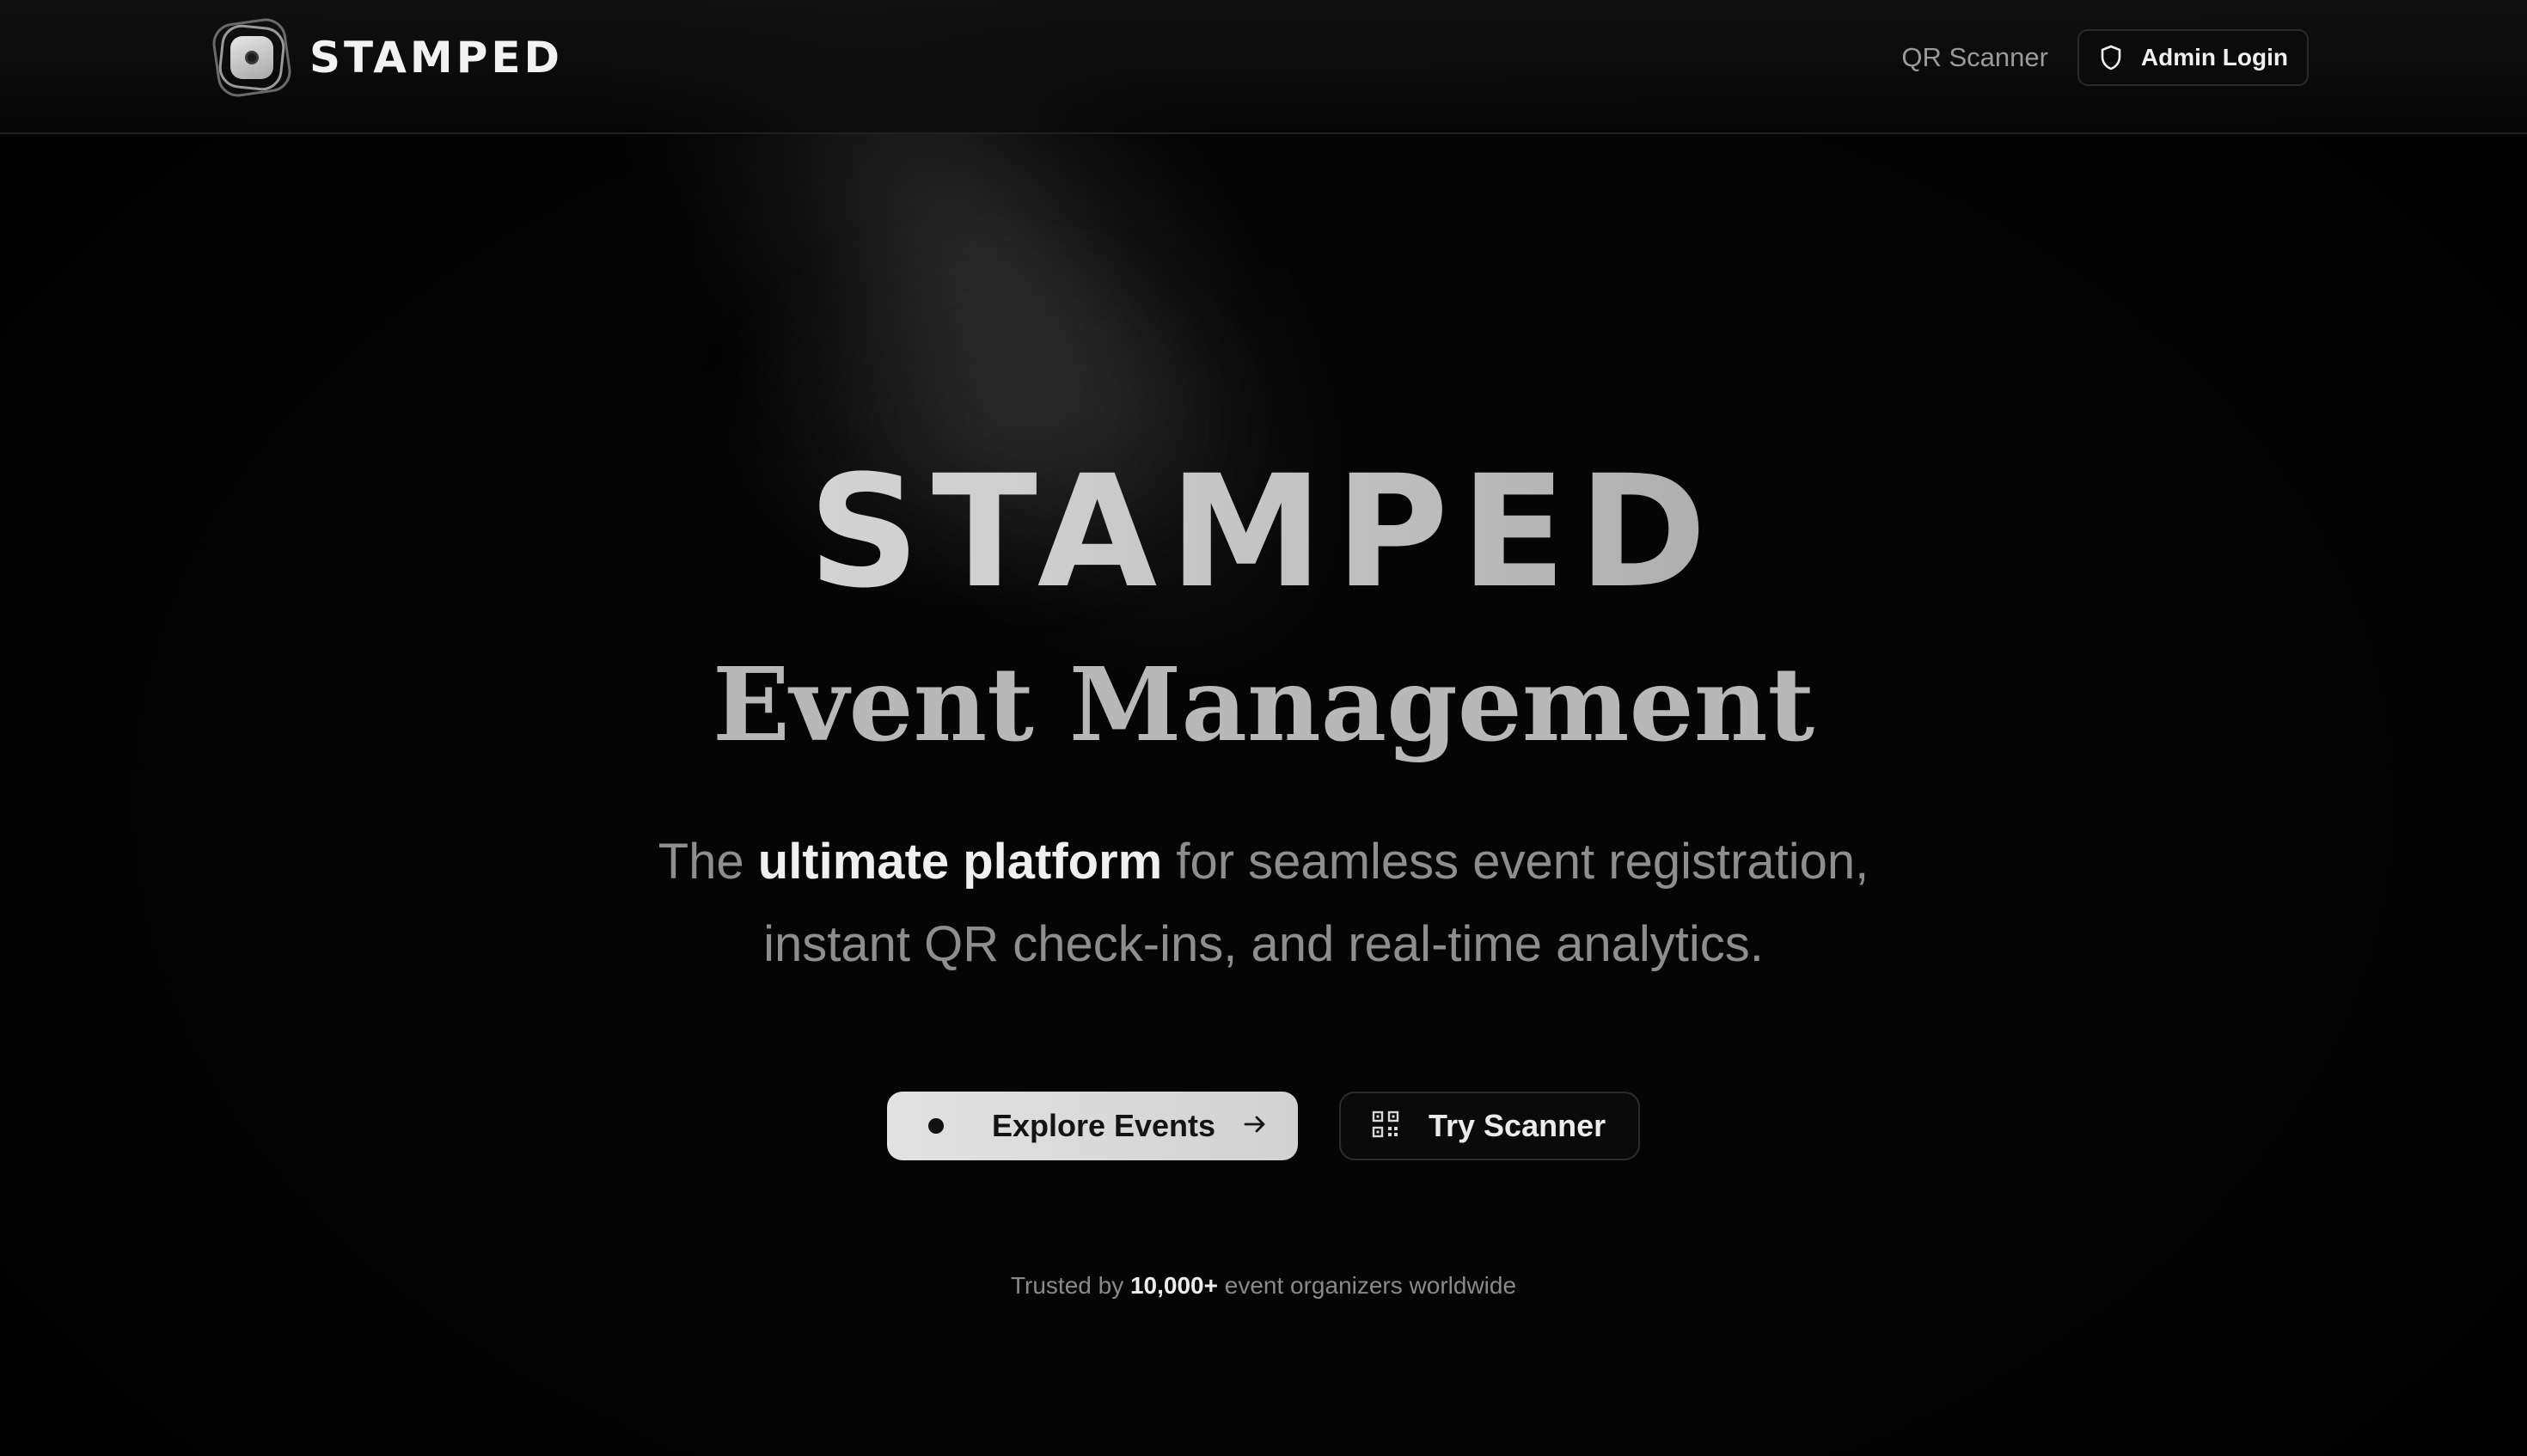 The width and height of the screenshot is (2527, 1456). What do you see at coordinates (1263, 67) in the screenshot?
I see `top-navbar: STAMPED QR Scanner Admin Login` at bounding box center [1263, 67].